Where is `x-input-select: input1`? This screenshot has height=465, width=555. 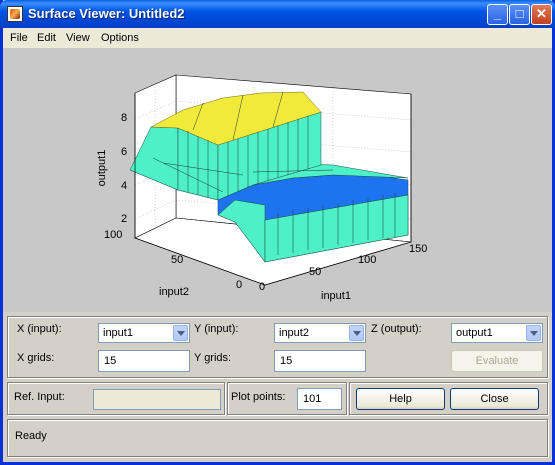
x-input-select: input1 is located at coordinates (144, 333).